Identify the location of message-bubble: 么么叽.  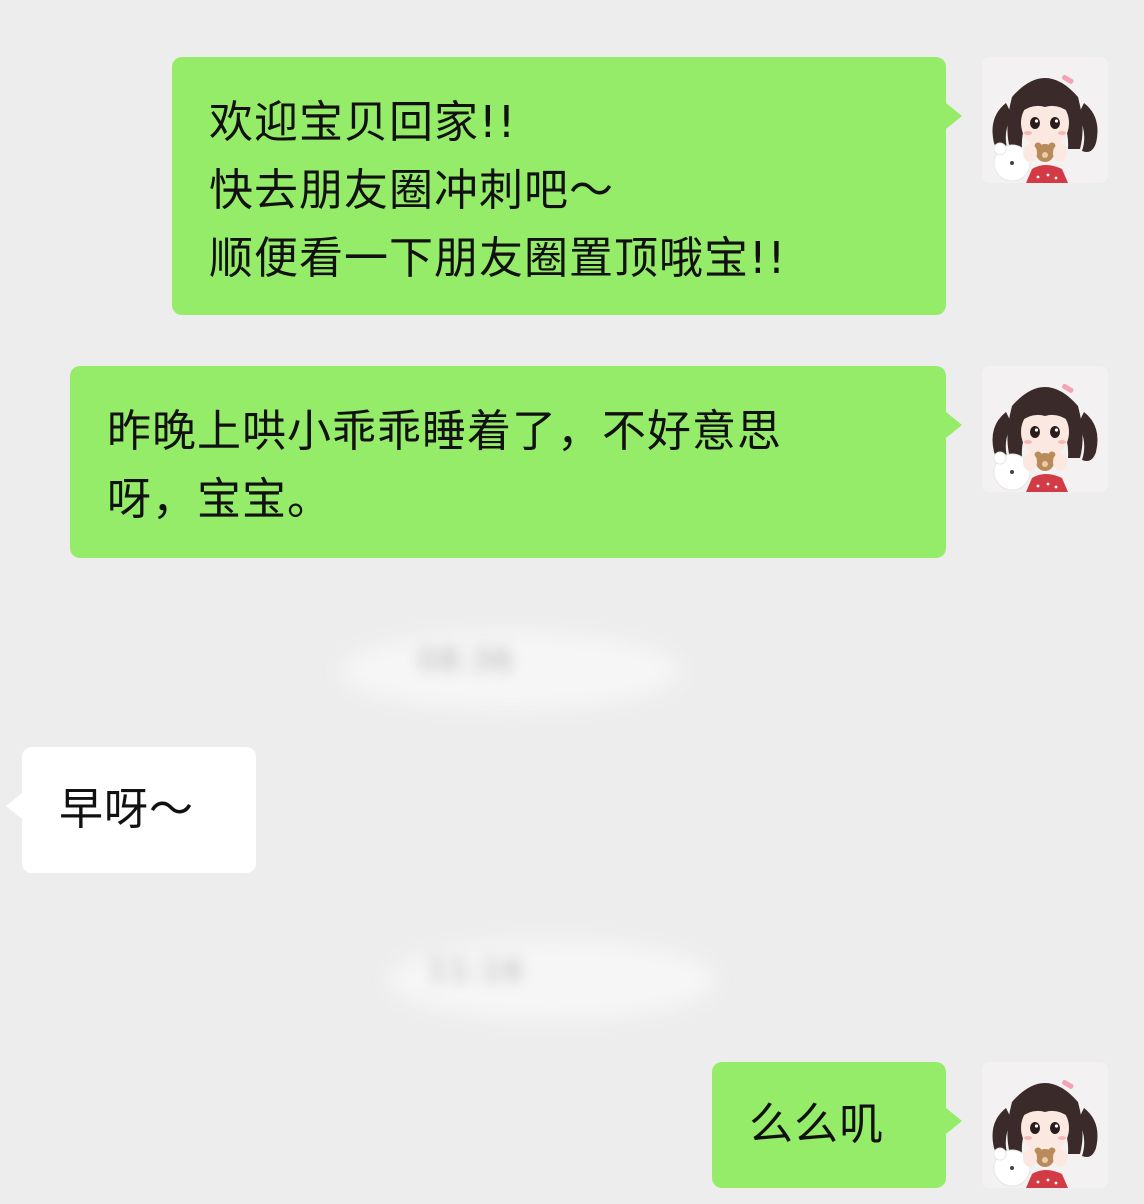
(829, 1125).